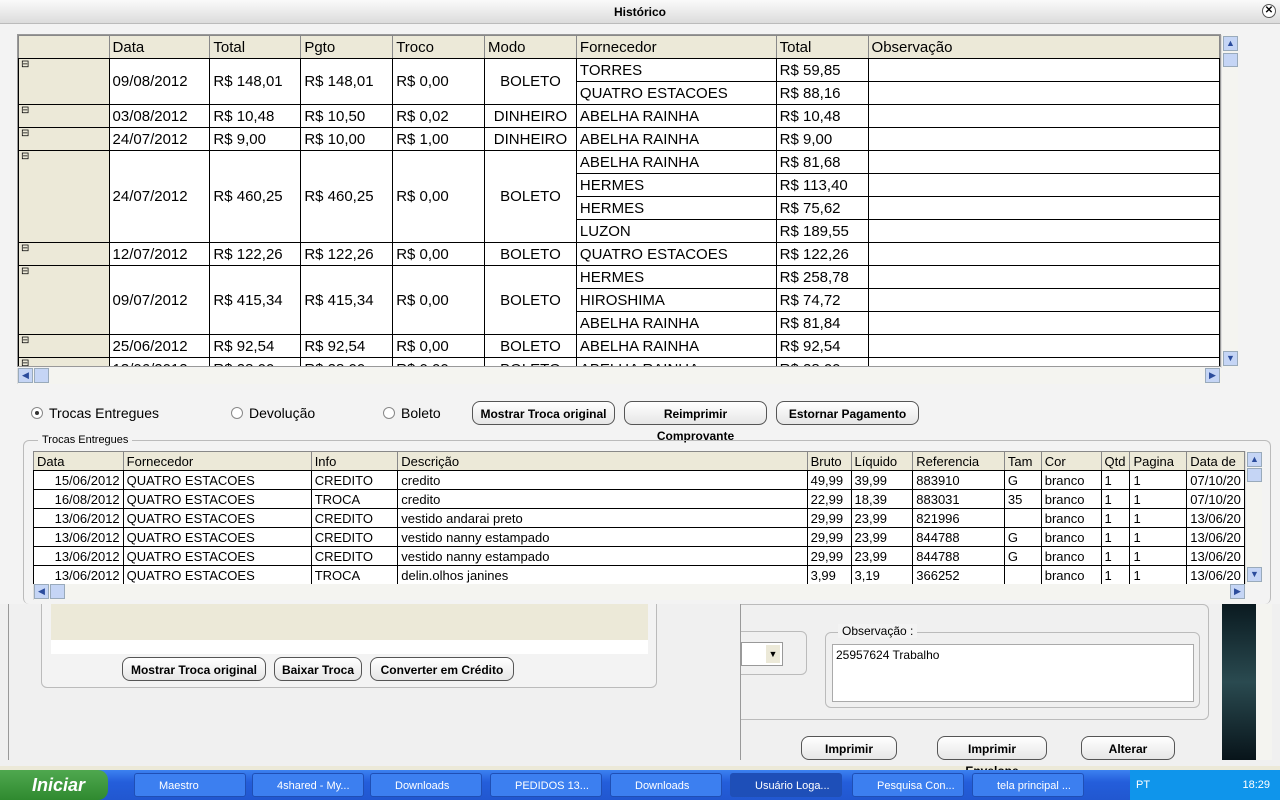  Describe the element at coordinates (676, 162) in the screenshot. I see `cell-fornecedor: ABELHA RAINHA` at that location.